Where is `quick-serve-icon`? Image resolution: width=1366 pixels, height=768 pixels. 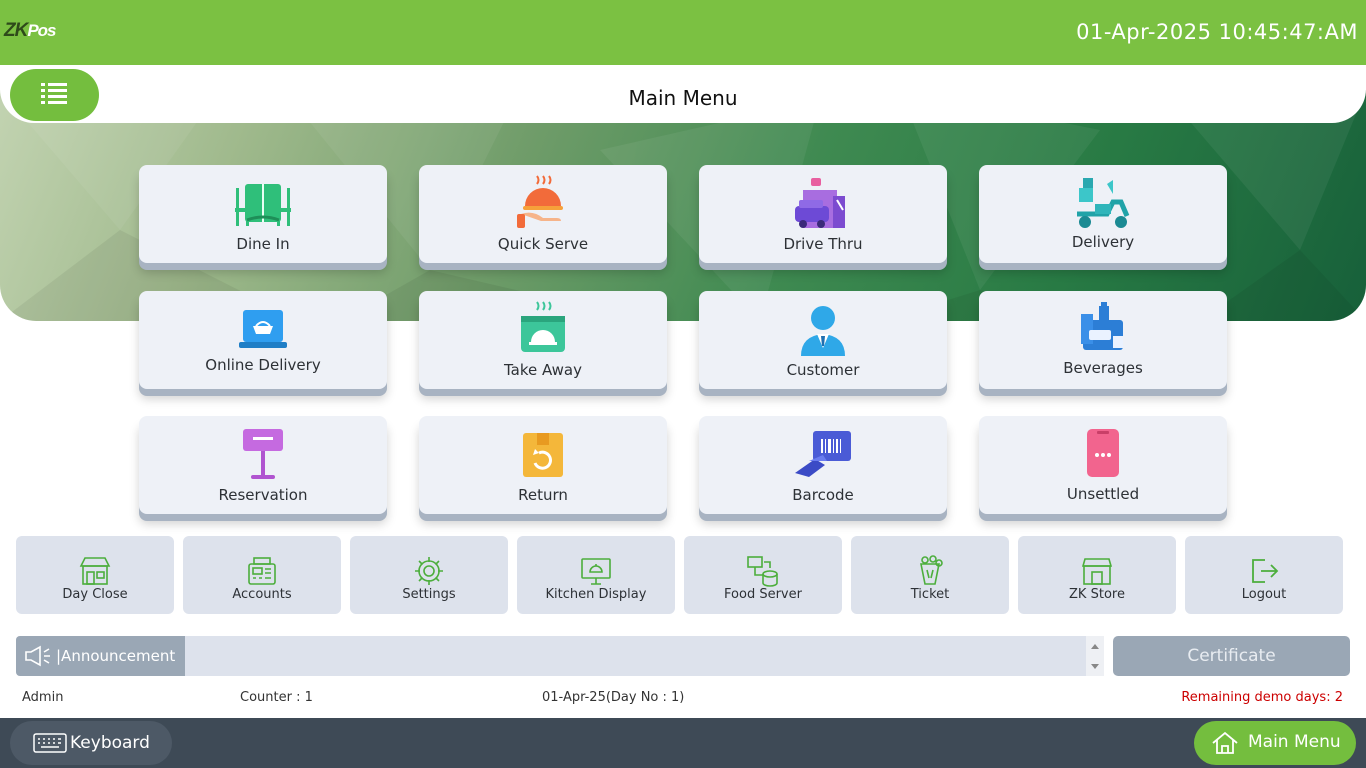
quick-serve-icon is located at coordinates (540, 201).